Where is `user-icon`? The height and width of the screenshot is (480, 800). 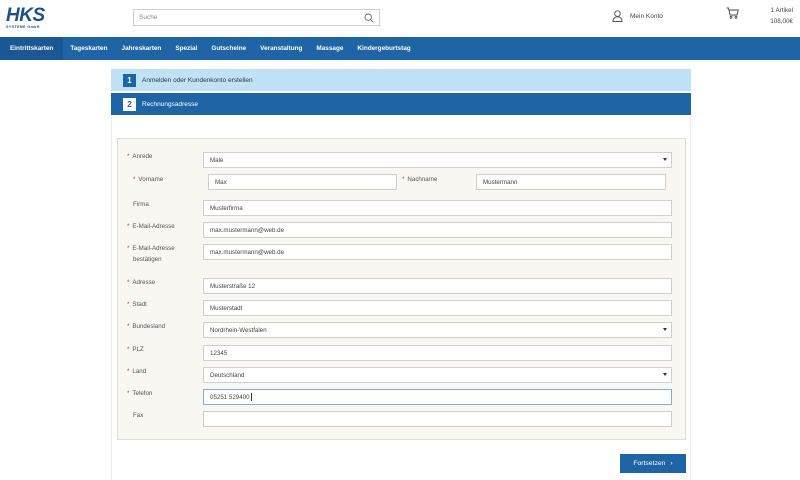 user-icon is located at coordinates (617, 16).